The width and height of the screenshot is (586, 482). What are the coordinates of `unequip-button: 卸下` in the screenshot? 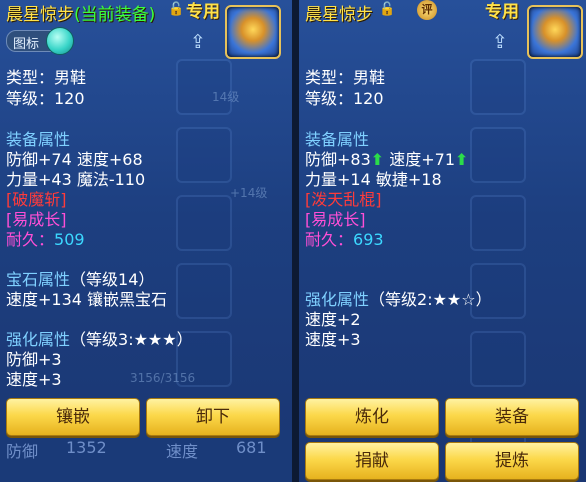 It's located at (213, 417).